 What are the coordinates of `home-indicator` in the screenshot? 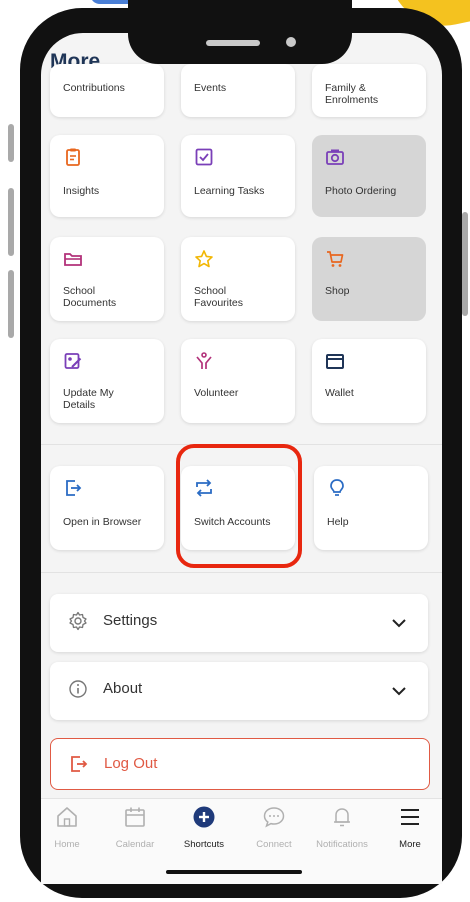 It's located at (234, 872).